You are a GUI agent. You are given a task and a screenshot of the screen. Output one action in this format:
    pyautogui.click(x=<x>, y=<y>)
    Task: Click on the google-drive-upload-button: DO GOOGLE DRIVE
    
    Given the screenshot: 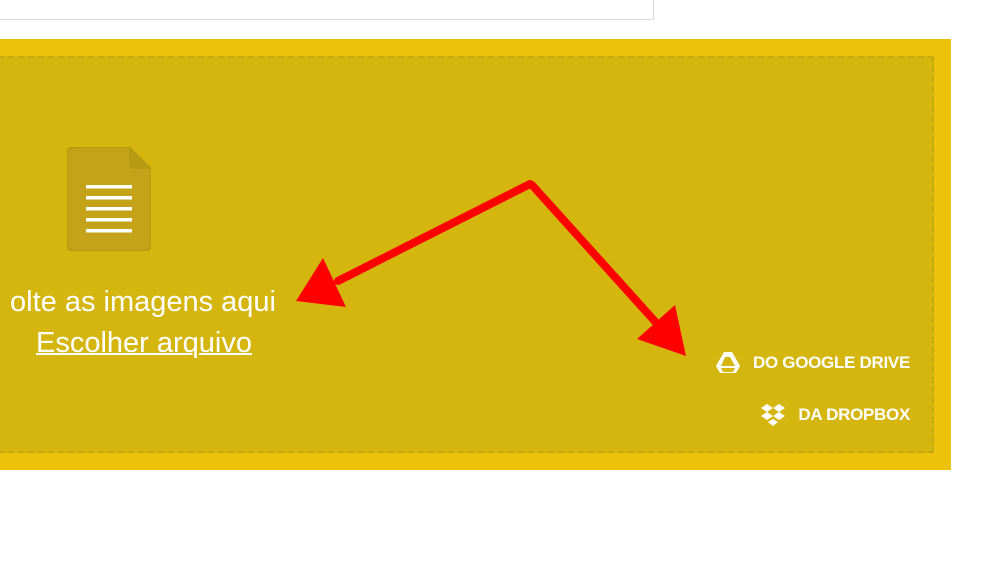 What is the action you would take?
    pyautogui.click(x=812, y=363)
    